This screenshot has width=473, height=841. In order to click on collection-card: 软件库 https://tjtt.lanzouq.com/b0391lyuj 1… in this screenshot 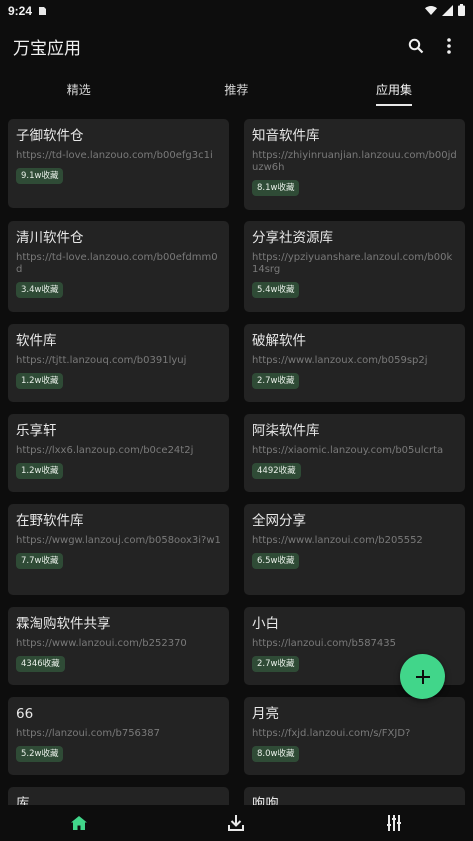, I will do `click(118, 363)`.